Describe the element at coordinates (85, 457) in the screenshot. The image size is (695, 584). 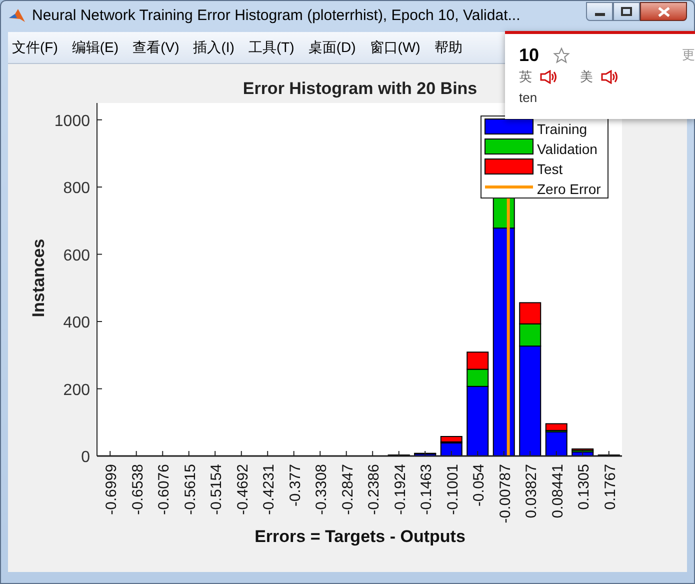
I see `tick-label: 0` at that location.